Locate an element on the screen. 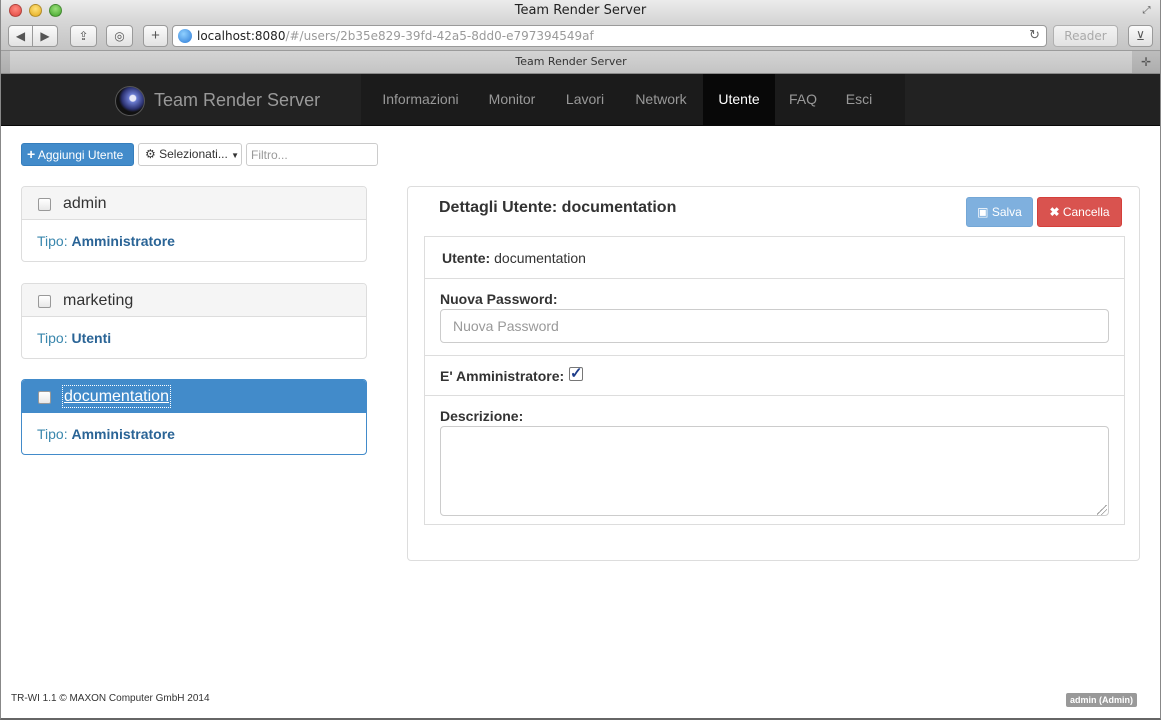 The height and width of the screenshot is (720, 1161). fullscreen-icon: ⤢ is located at coordinates (1146, 10).